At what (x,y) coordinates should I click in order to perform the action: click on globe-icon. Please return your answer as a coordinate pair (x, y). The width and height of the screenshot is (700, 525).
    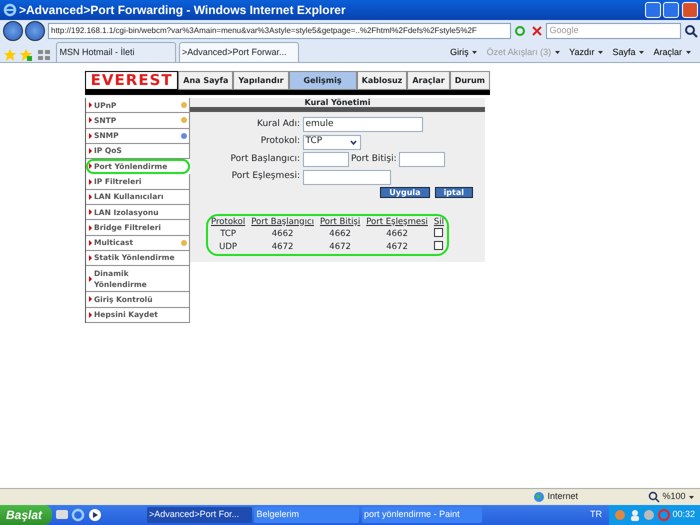
    Looking at the image, I should click on (538, 497).